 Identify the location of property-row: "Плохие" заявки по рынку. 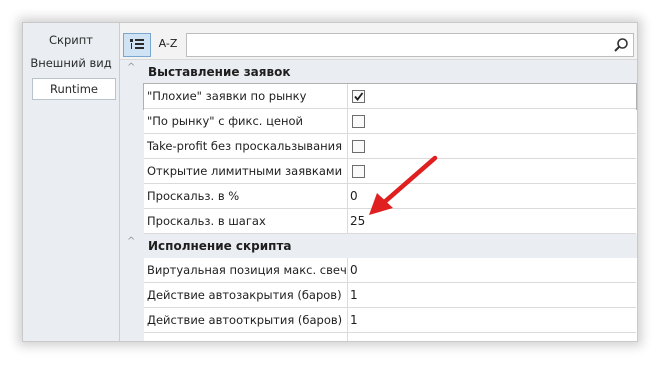
(390, 96).